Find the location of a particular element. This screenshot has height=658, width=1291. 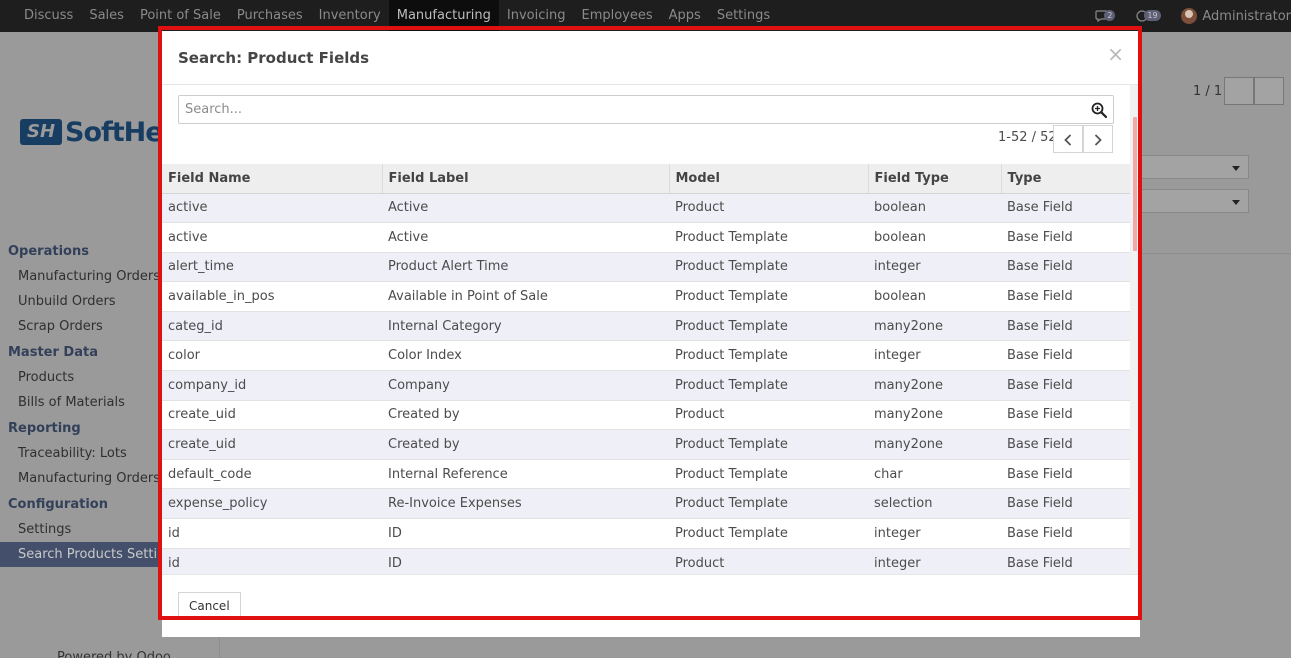

pager-previous-button is located at coordinates (1068, 139).